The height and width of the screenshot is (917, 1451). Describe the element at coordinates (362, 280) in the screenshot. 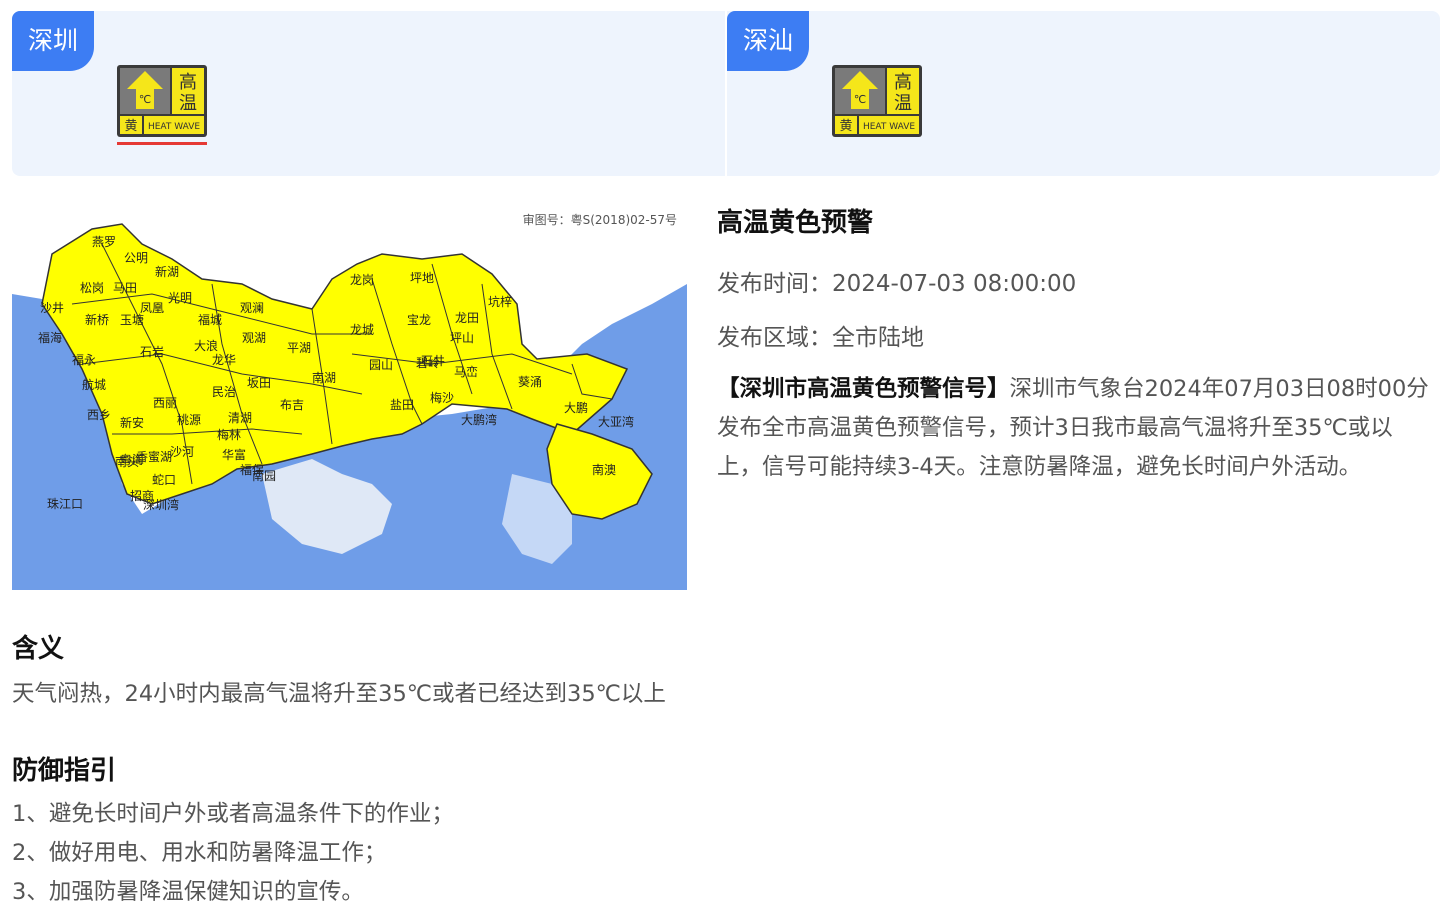

I see `map-label: 龙岗` at that location.